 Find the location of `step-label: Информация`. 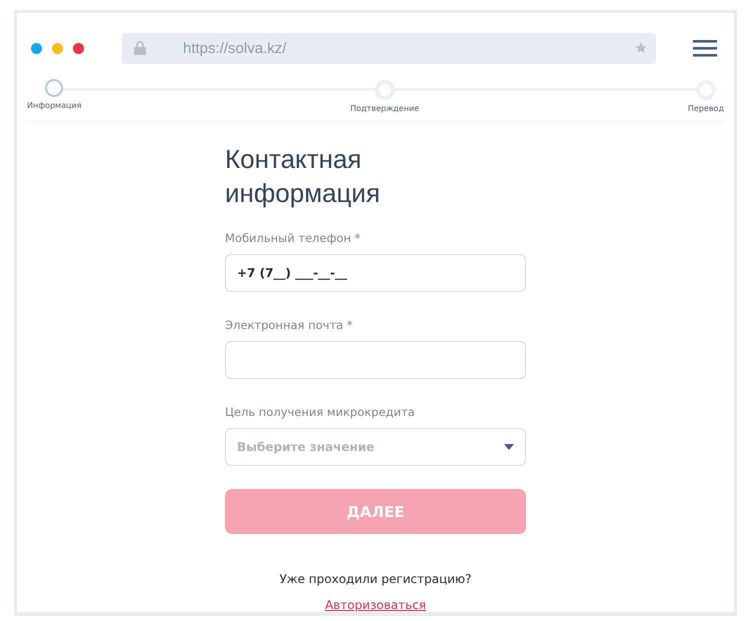

step-label: Информация is located at coordinates (54, 105).